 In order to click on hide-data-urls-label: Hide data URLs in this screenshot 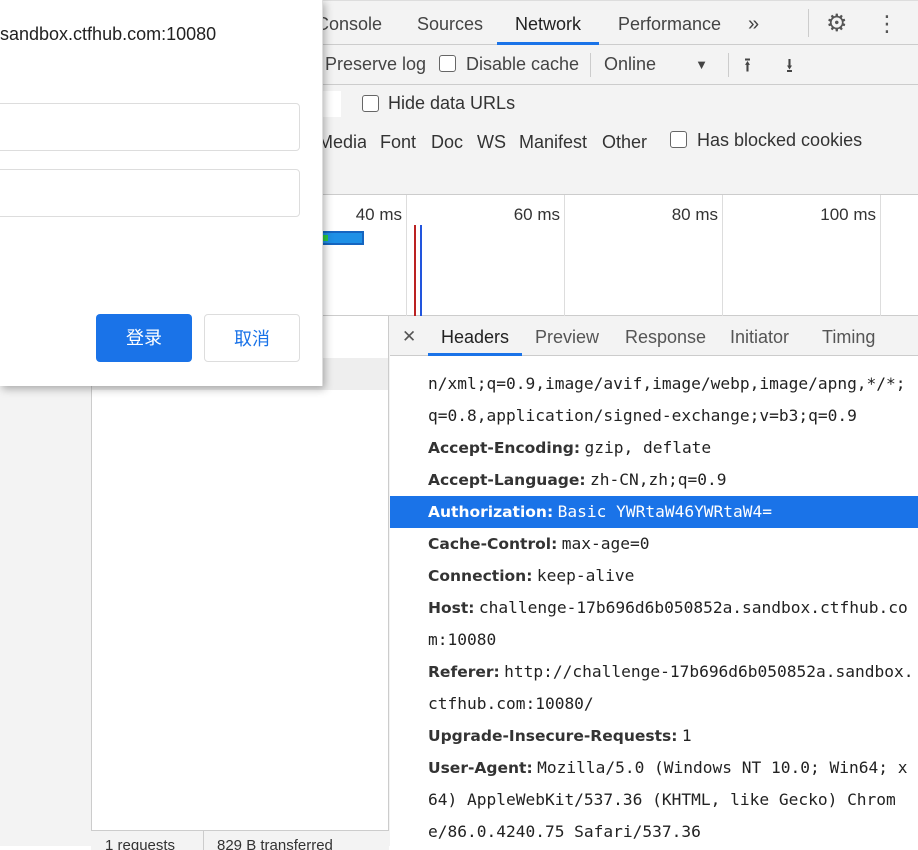, I will do `click(452, 103)`.